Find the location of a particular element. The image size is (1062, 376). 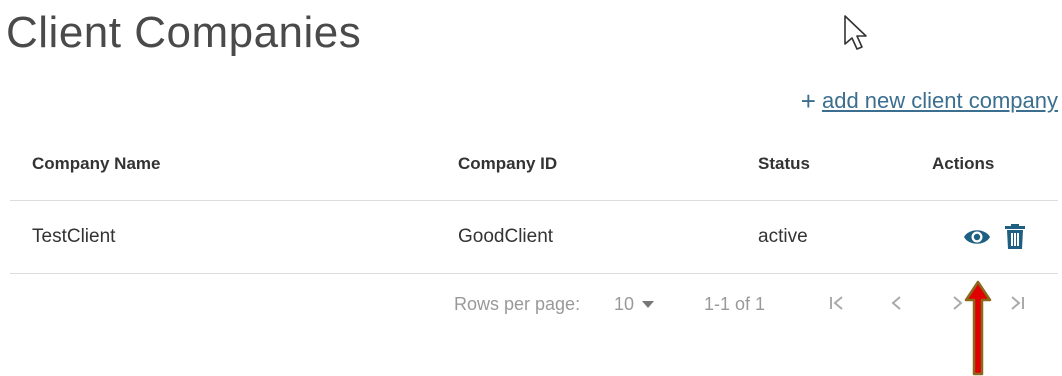

rows-per-page-select: 10 is located at coordinates (634, 304).